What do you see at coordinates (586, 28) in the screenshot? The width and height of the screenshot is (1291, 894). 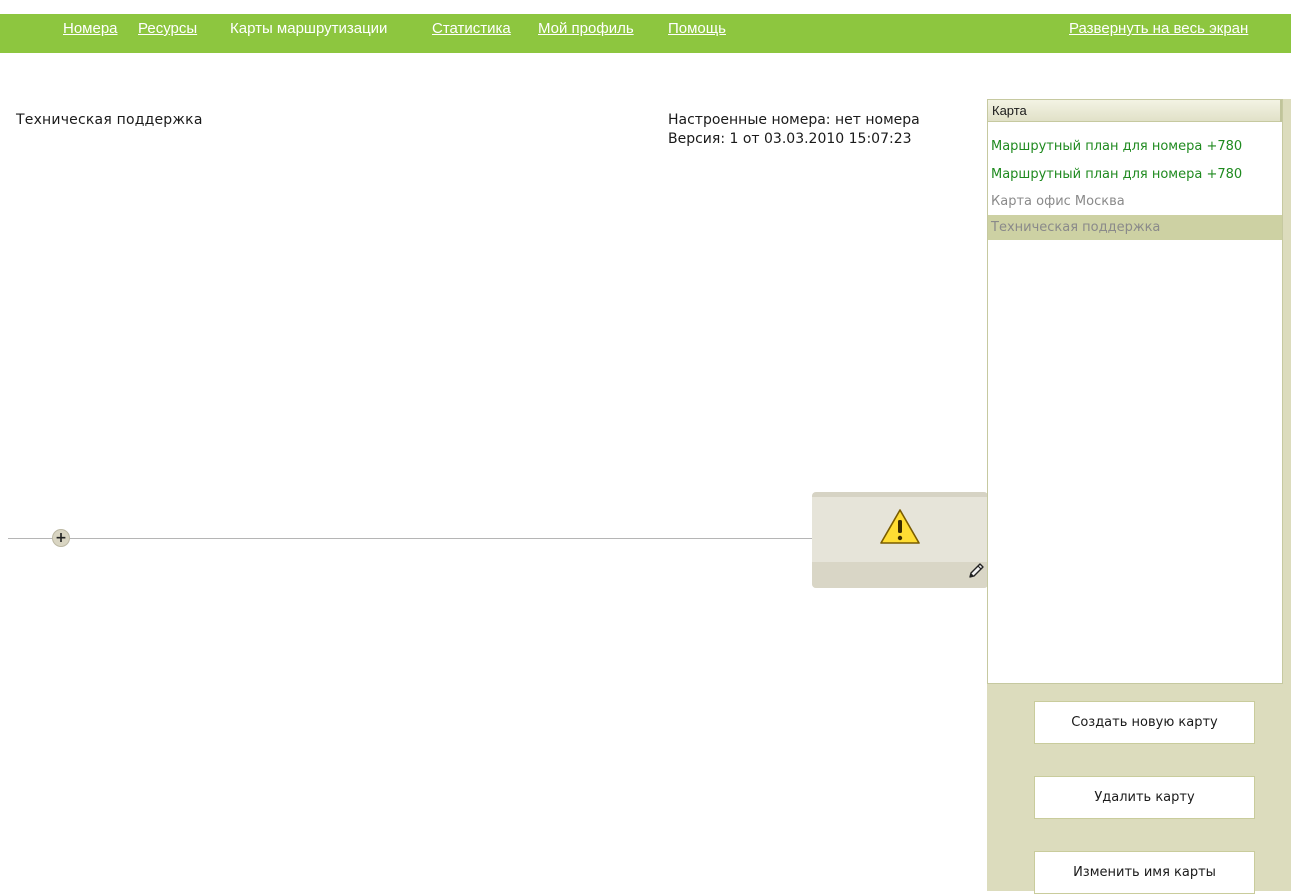 I see `nav-link-my-profile: Мой профиль` at bounding box center [586, 28].